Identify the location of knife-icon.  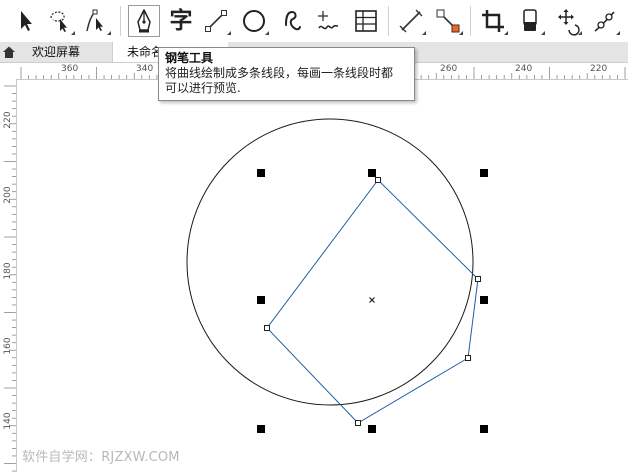
(604, 21).